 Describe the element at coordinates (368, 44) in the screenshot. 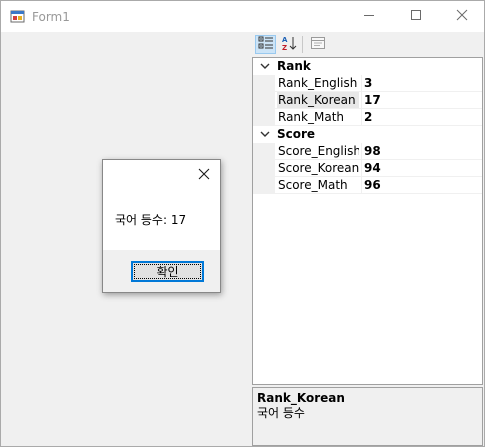

I see `property-grid-toolbar: A Z` at that location.